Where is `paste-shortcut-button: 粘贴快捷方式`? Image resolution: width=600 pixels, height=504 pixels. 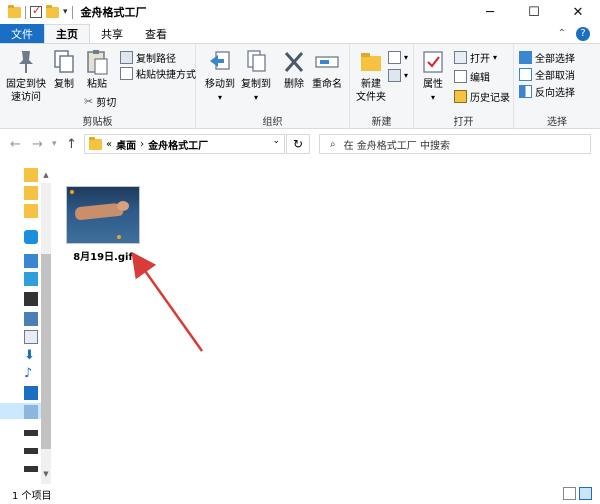
paste-shortcut-button: 粘贴快捷方式 is located at coordinates (158, 73).